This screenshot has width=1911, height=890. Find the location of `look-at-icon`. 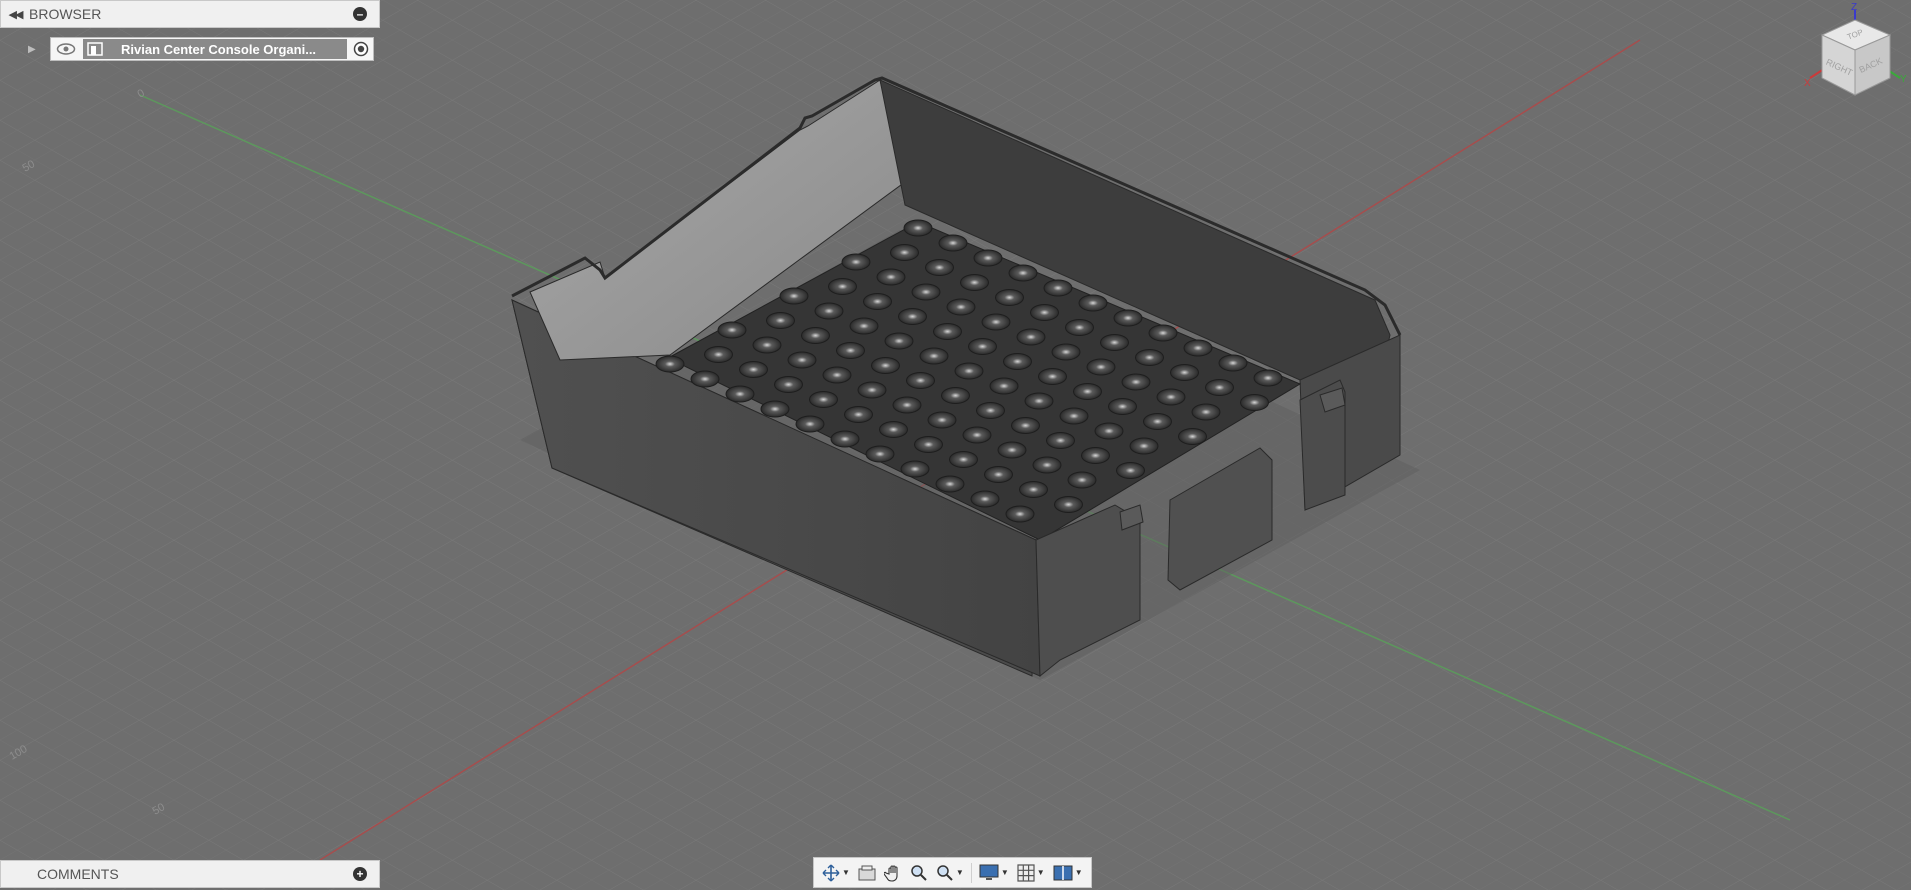

look-at-icon is located at coordinates (867, 873).